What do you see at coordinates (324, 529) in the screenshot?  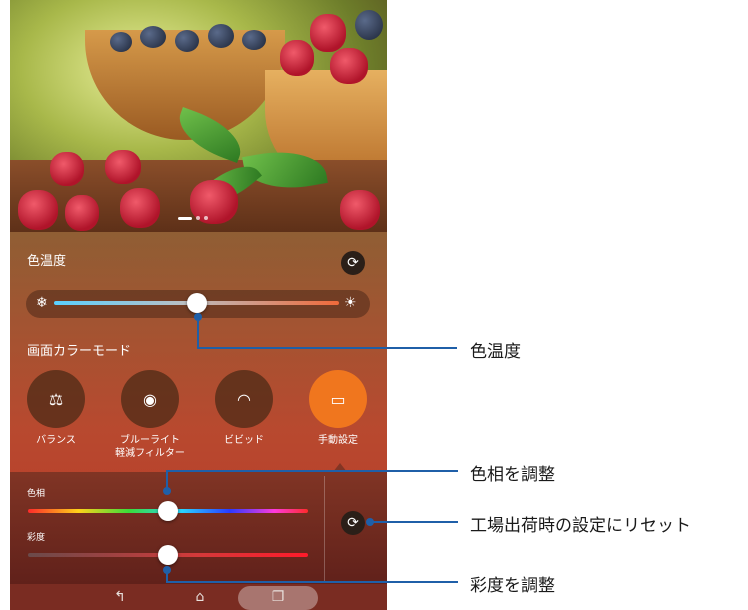 I see `divider` at bounding box center [324, 529].